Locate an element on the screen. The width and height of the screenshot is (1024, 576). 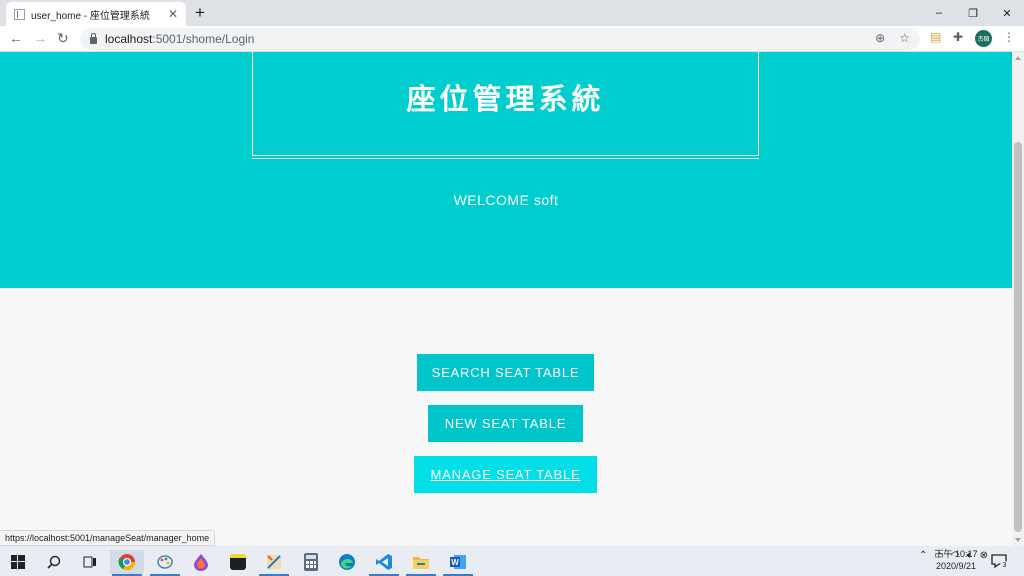
browser-tab: user_home - 座位管理系統 ✕ is located at coordinates (96, 14).